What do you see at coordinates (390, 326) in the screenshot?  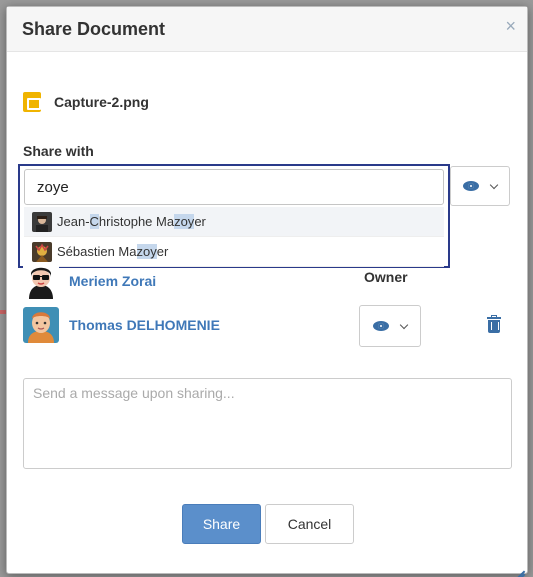 I see `member-permission-dropdown` at bounding box center [390, 326].